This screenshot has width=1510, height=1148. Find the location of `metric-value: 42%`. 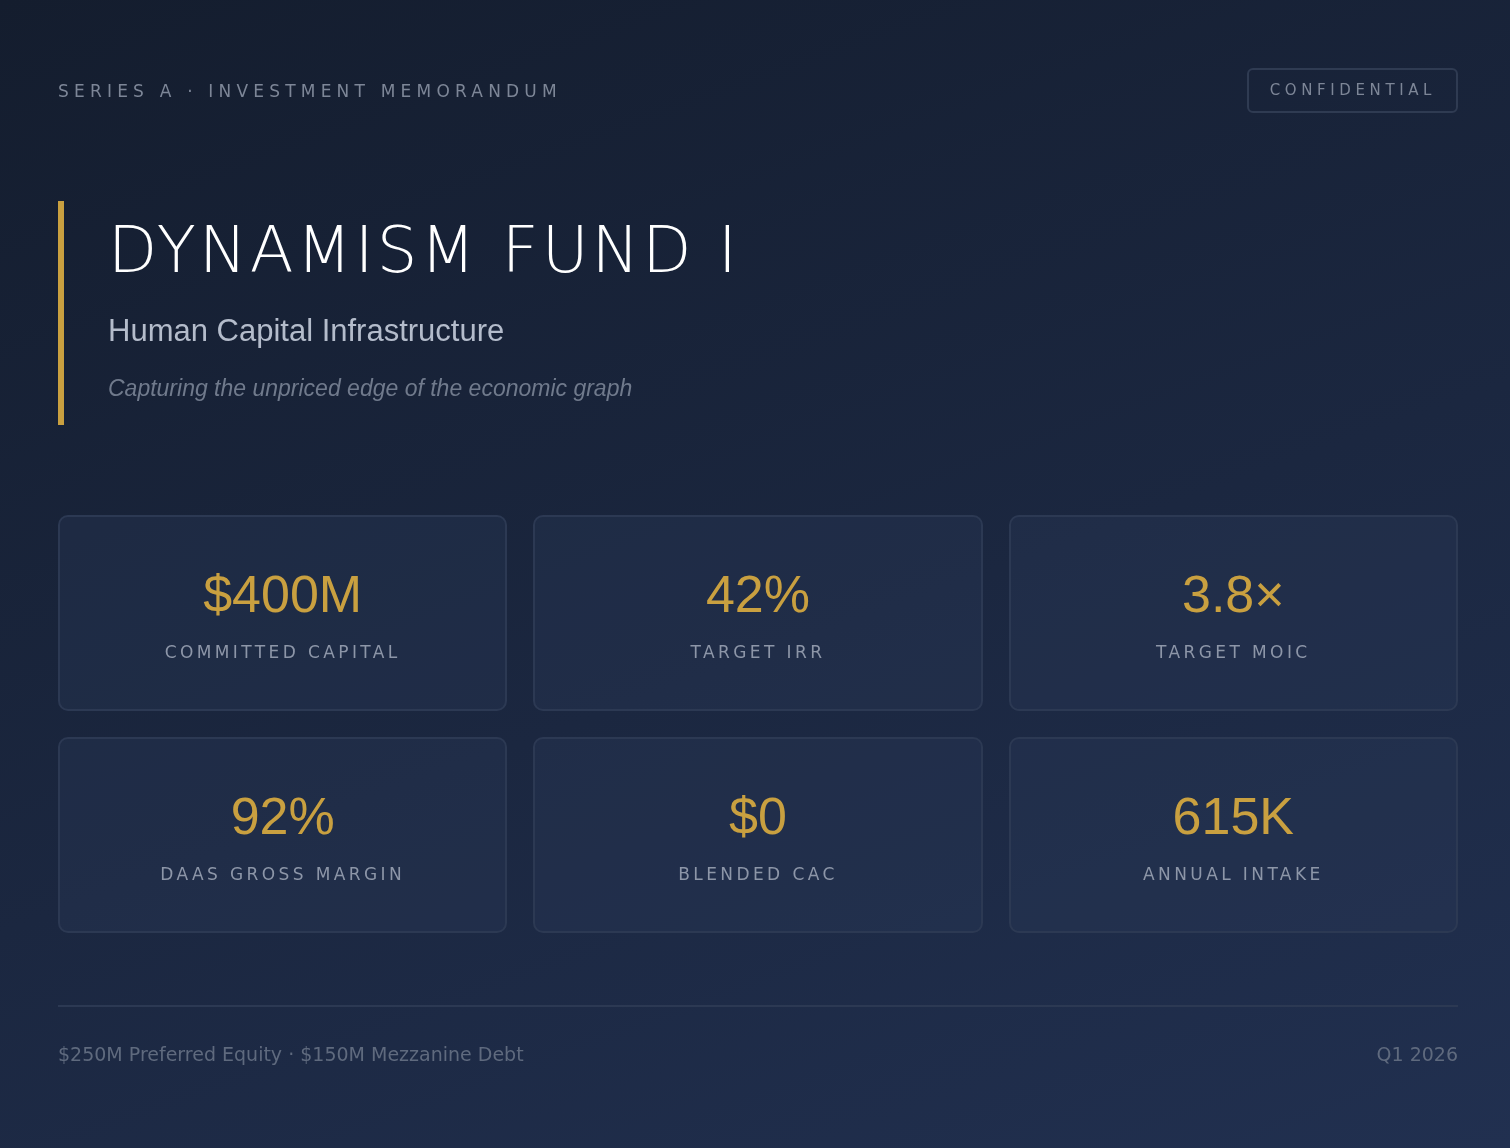

metric-value: 42% is located at coordinates (758, 594).